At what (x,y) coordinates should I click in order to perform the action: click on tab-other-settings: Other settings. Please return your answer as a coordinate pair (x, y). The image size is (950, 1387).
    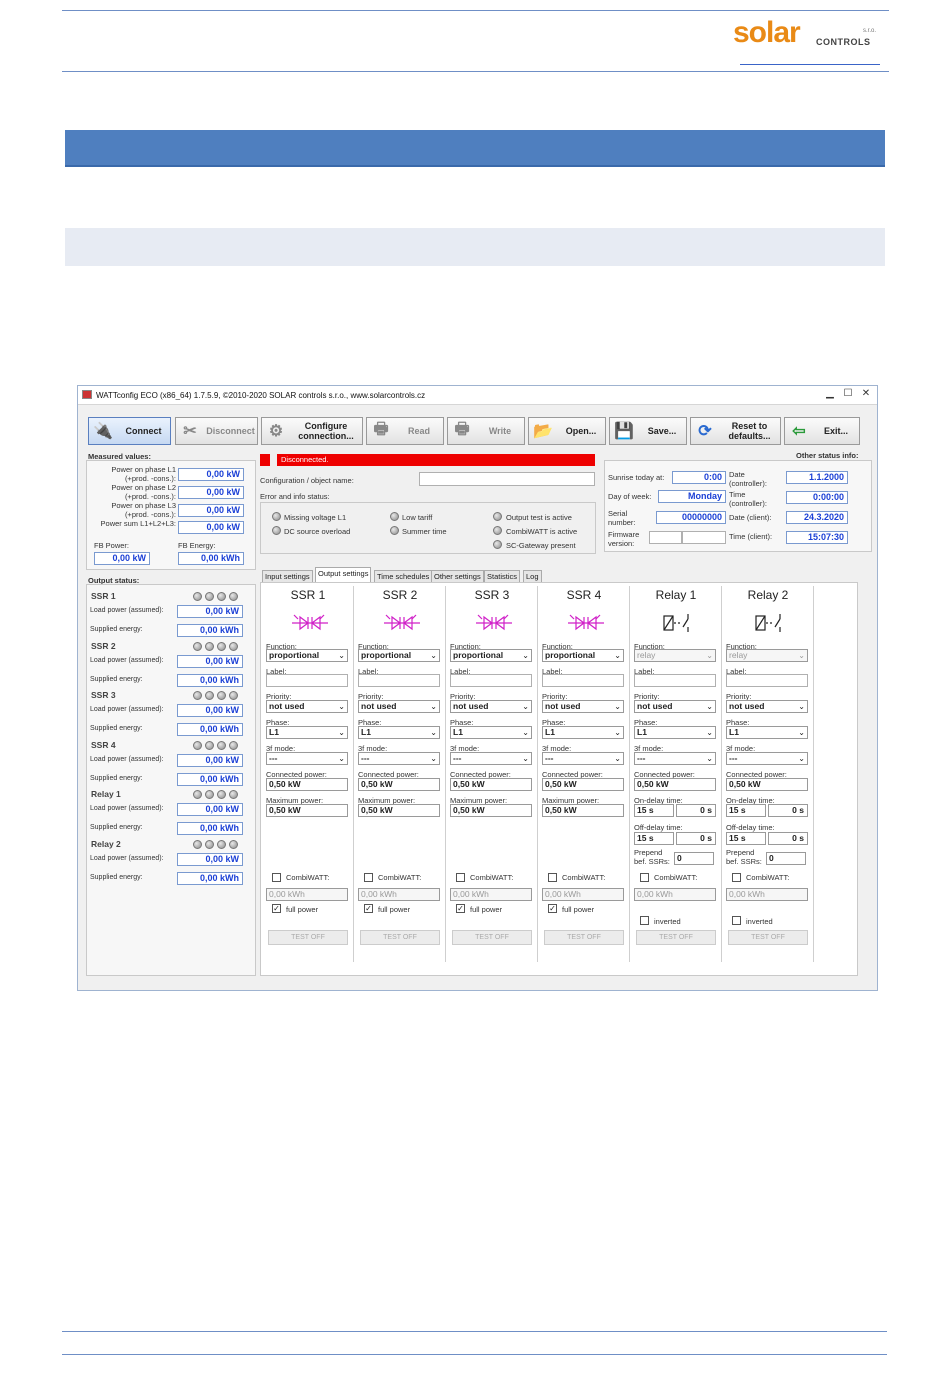
    Looking at the image, I should click on (457, 576).